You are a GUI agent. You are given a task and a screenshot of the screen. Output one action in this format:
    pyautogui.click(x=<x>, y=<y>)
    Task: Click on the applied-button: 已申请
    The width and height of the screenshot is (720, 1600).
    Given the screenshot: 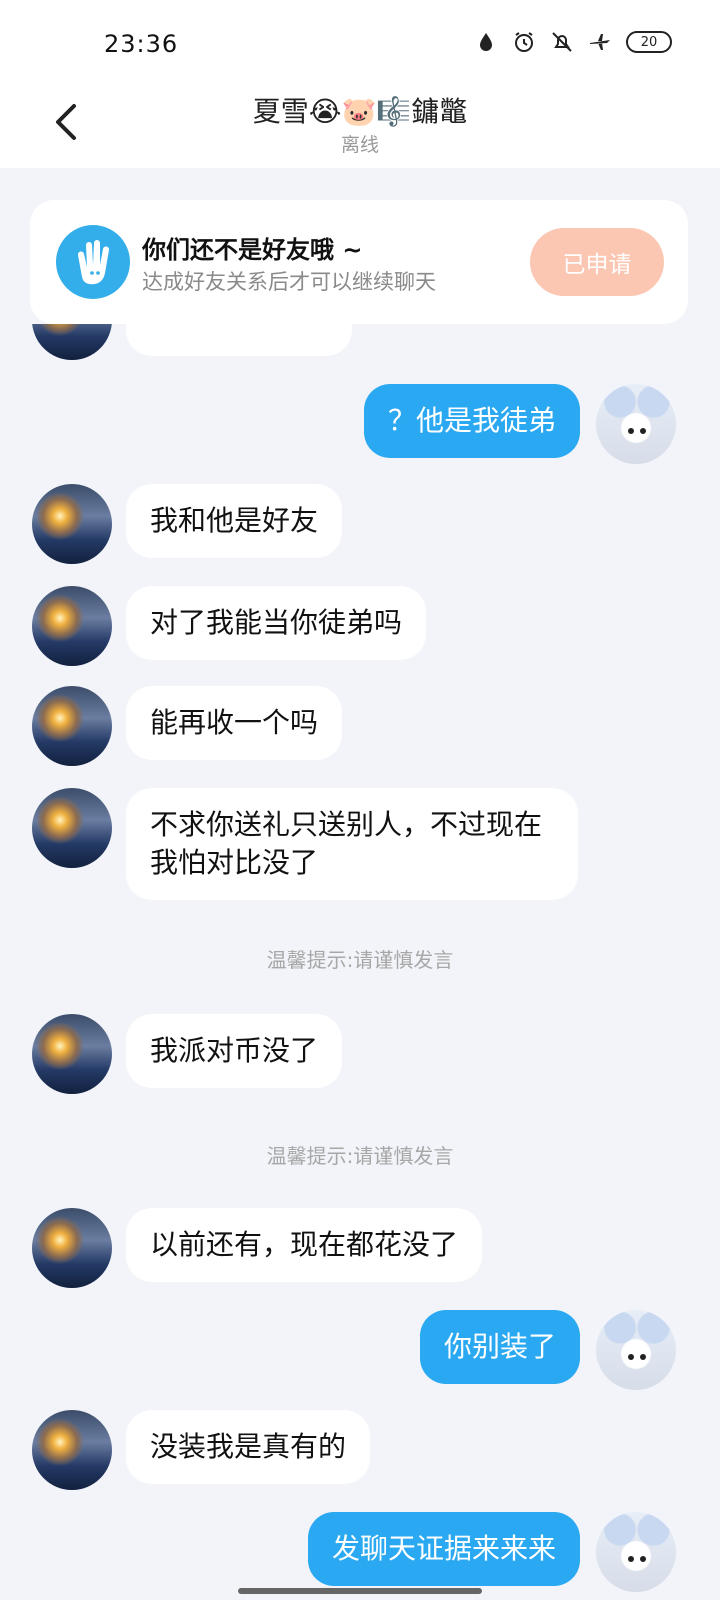 What is the action you would take?
    pyautogui.click(x=597, y=262)
    